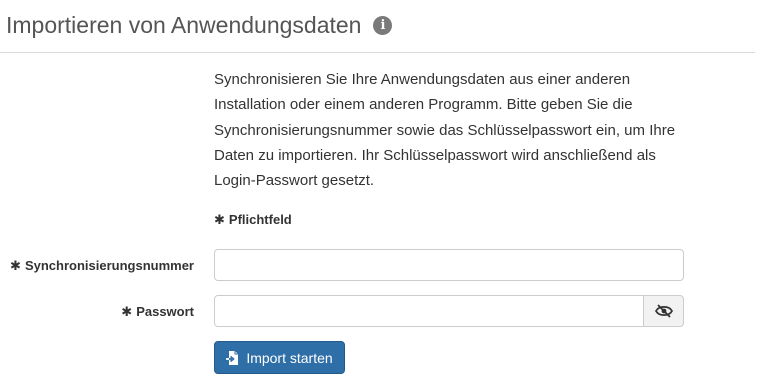 The image size is (762, 387). I want to click on password-label: ✱ Passwort, so click(157, 312).